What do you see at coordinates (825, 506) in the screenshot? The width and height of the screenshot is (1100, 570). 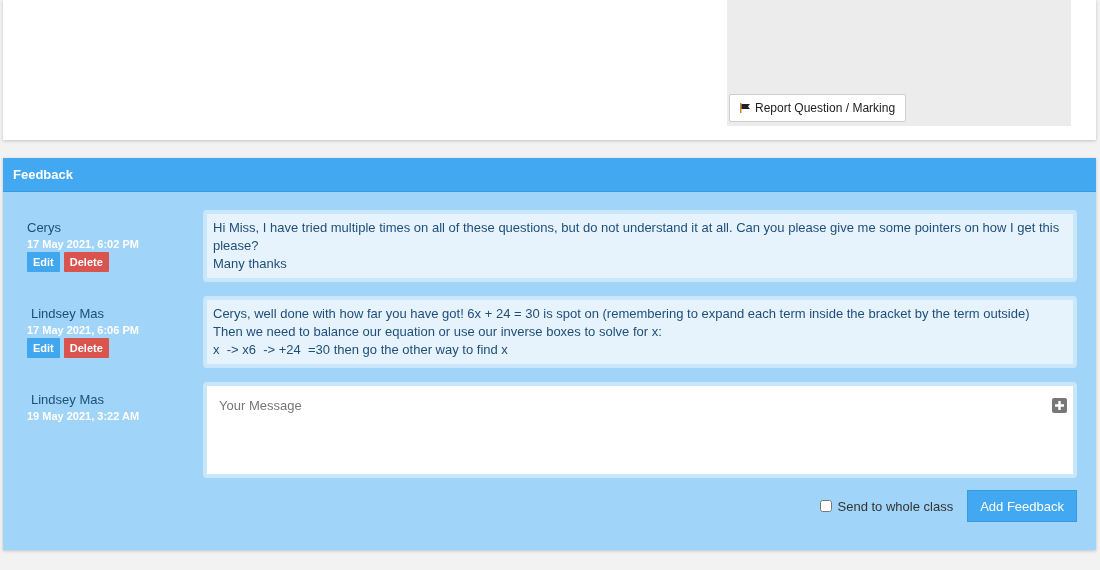 I see `send-checkbox` at bounding box center [825, 506].